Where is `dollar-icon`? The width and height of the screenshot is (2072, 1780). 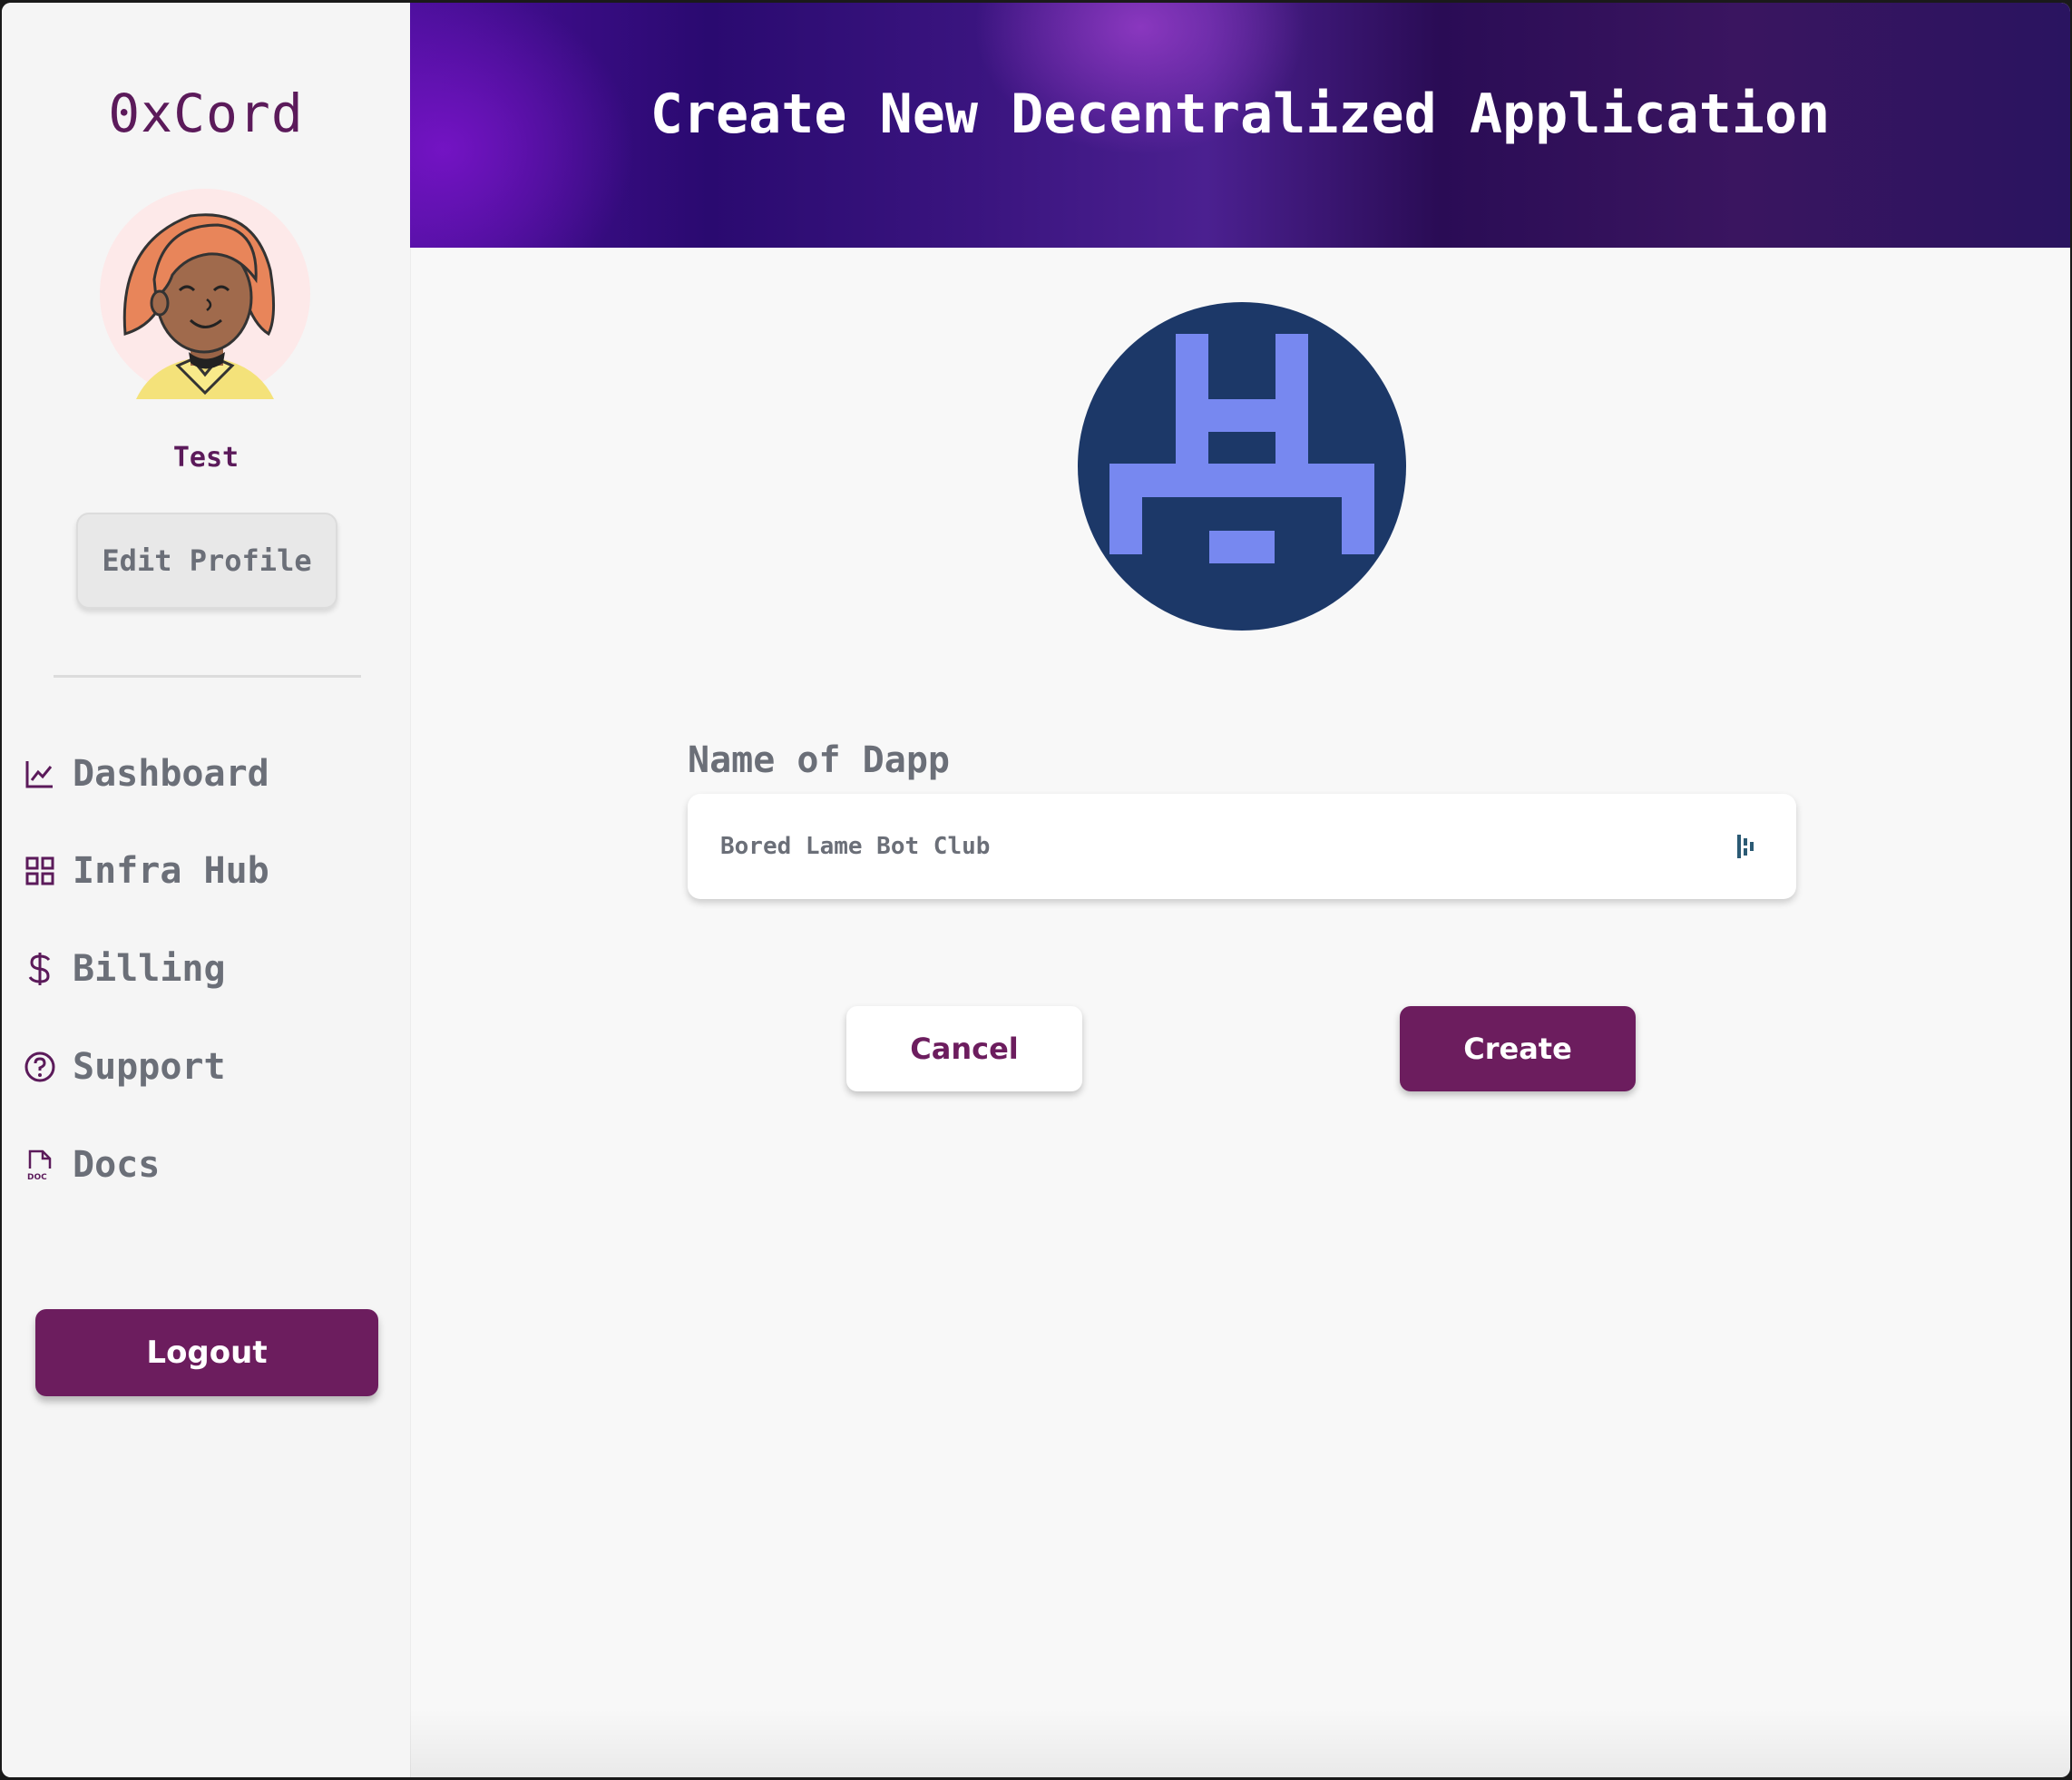
dollar-icon is located at coordinates (40, 969).